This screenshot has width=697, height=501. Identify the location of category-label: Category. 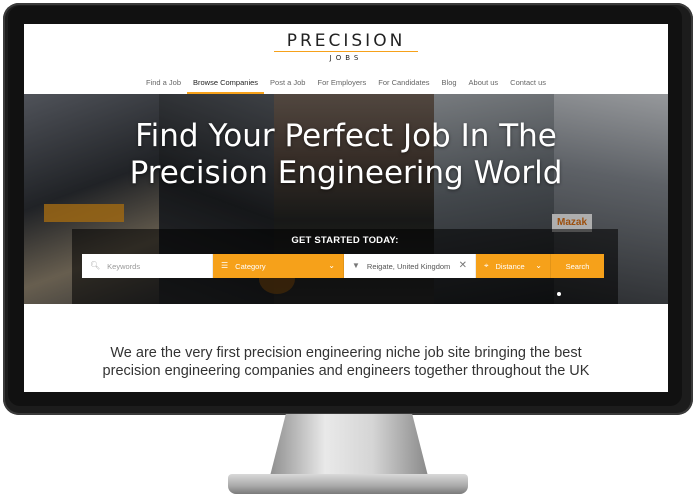
(250, 266).